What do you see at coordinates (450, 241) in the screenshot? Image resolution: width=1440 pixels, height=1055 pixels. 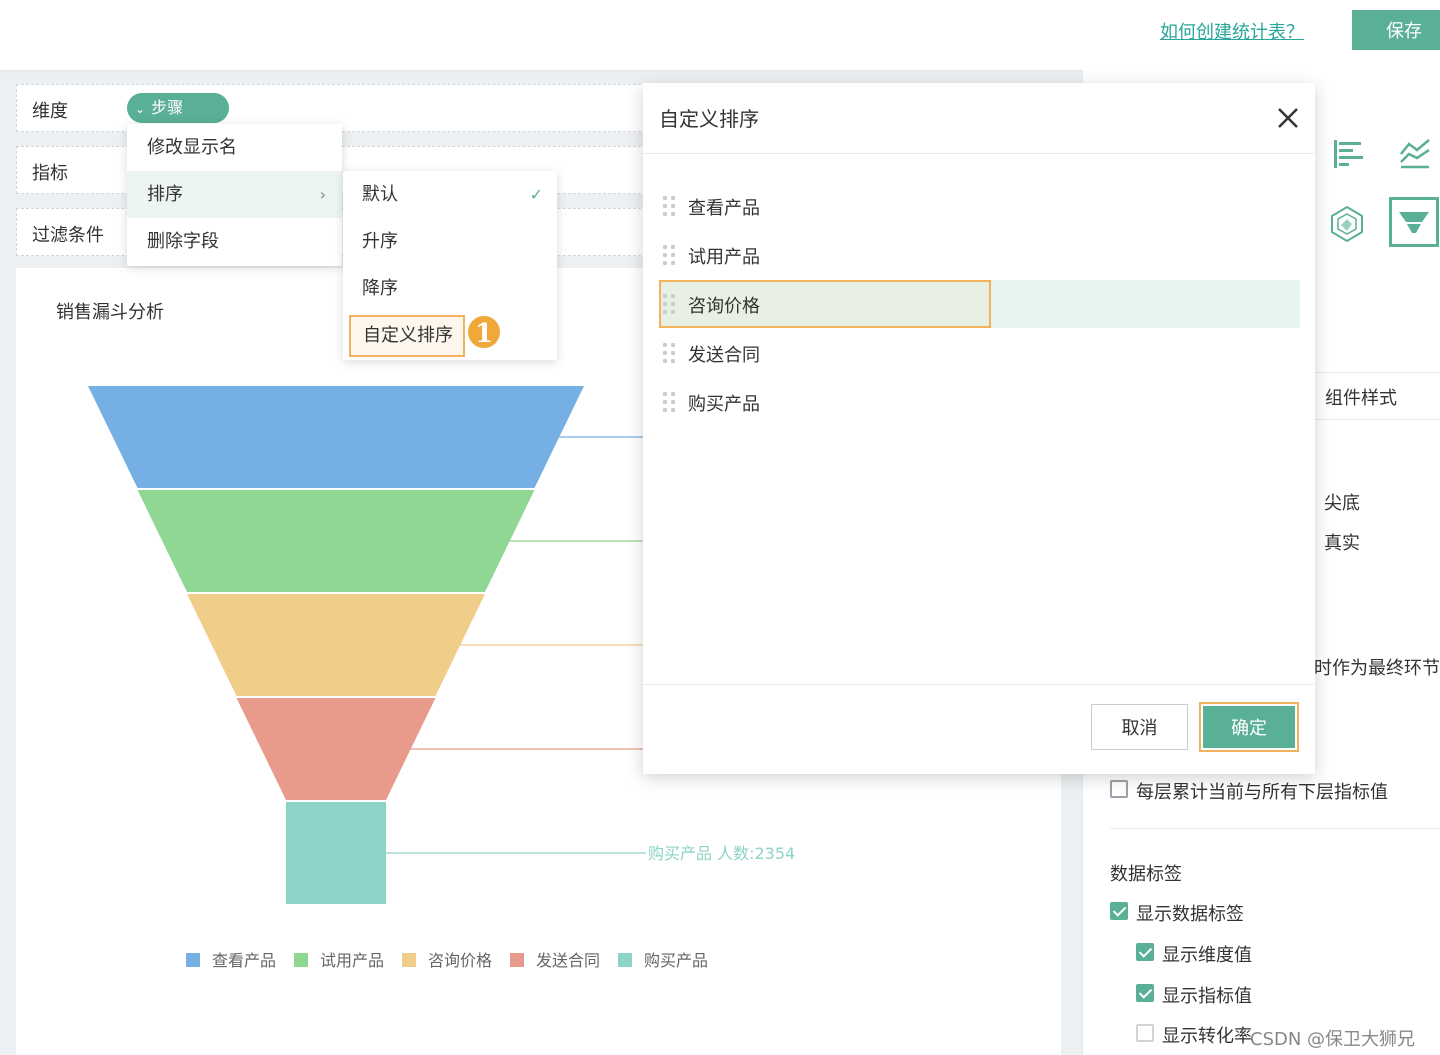 I see `sort-option-ascending: 升序` at bounding box center [450, 241].